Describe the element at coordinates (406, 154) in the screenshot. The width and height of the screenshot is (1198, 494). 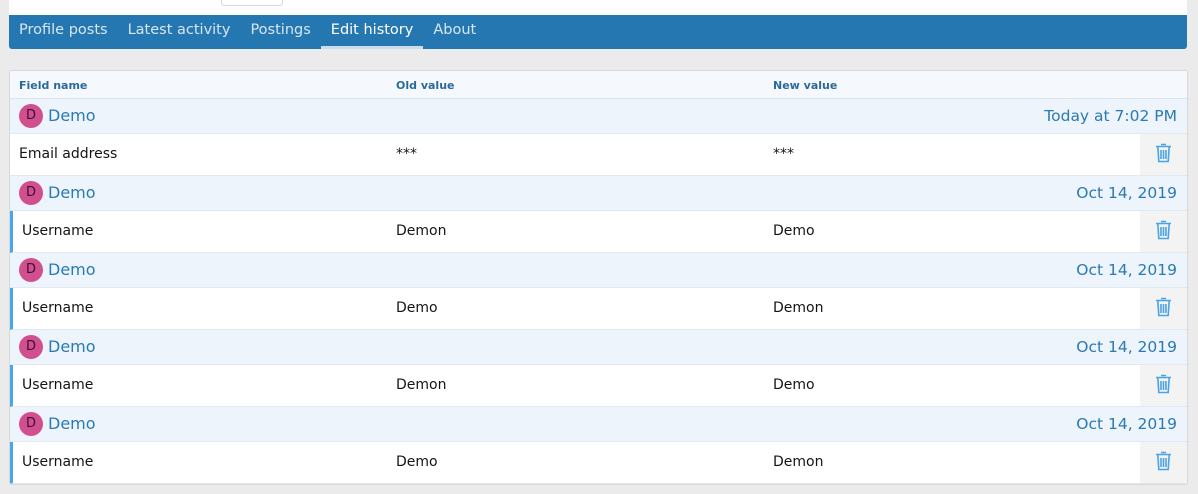
I see `old-value-cell: ***` at that location.